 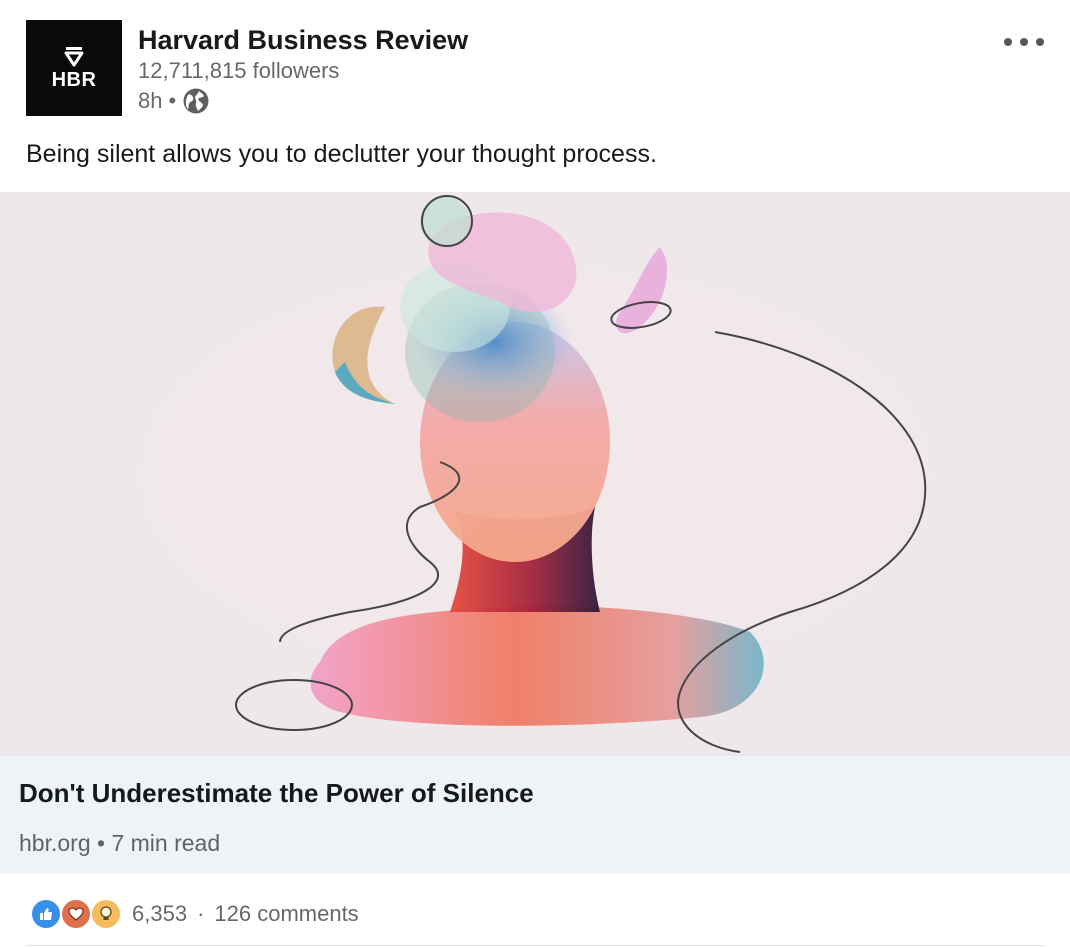 I want to click on article-meta: hbr.org • 7 min read, so click(x=119, y=843).